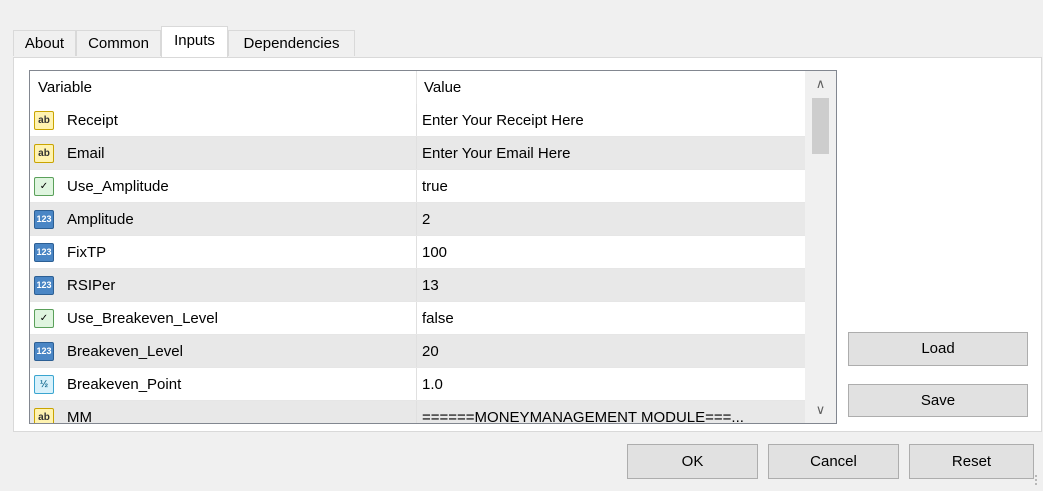  What do you see at coordinates (820, 84) in the screenshot?
I see `scroll-up-arrow-icon: ∧` at bounding box center [820, 84].